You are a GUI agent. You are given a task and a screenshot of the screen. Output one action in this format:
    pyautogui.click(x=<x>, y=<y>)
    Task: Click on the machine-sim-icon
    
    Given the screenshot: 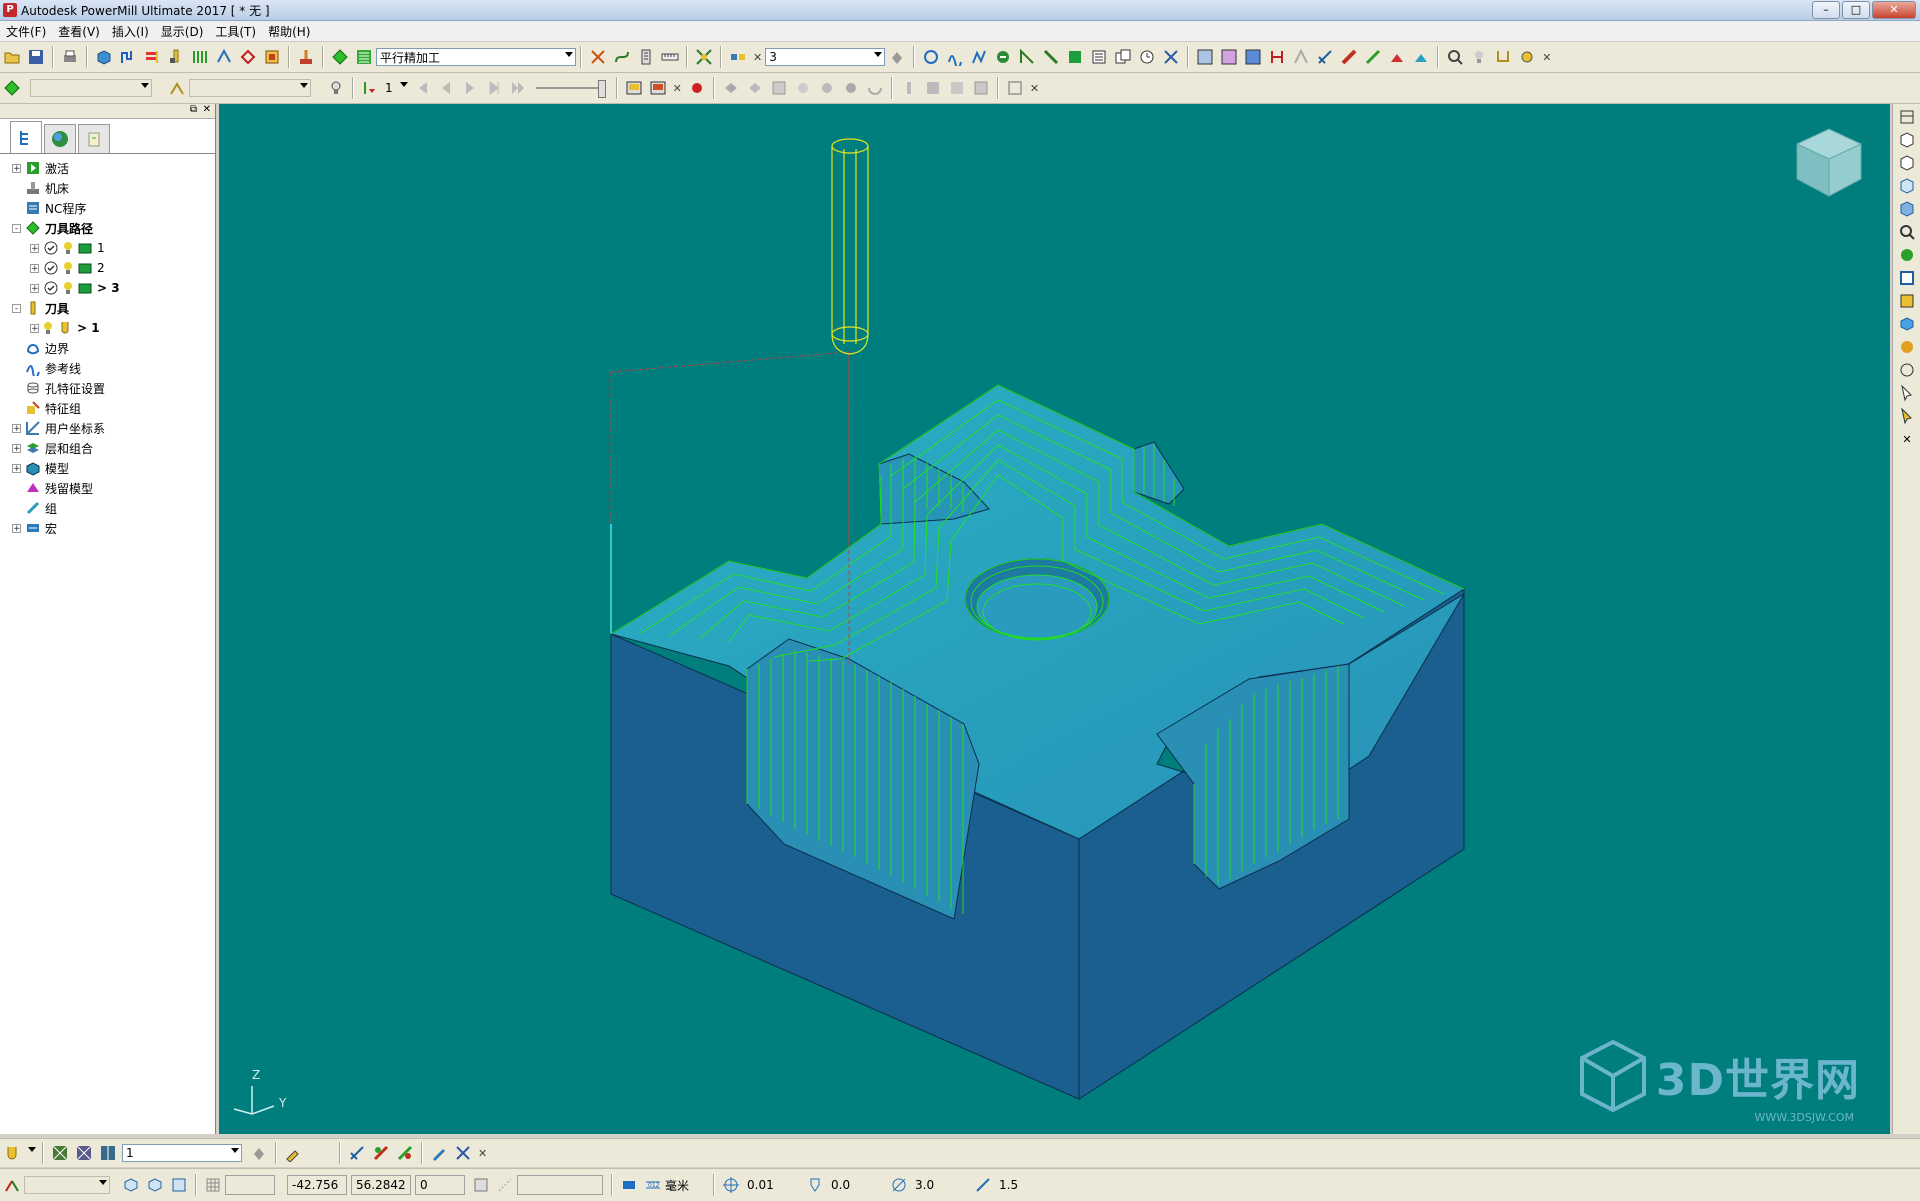 What is the action you would take?
    pyautogui.click(x=933, y=88)
    